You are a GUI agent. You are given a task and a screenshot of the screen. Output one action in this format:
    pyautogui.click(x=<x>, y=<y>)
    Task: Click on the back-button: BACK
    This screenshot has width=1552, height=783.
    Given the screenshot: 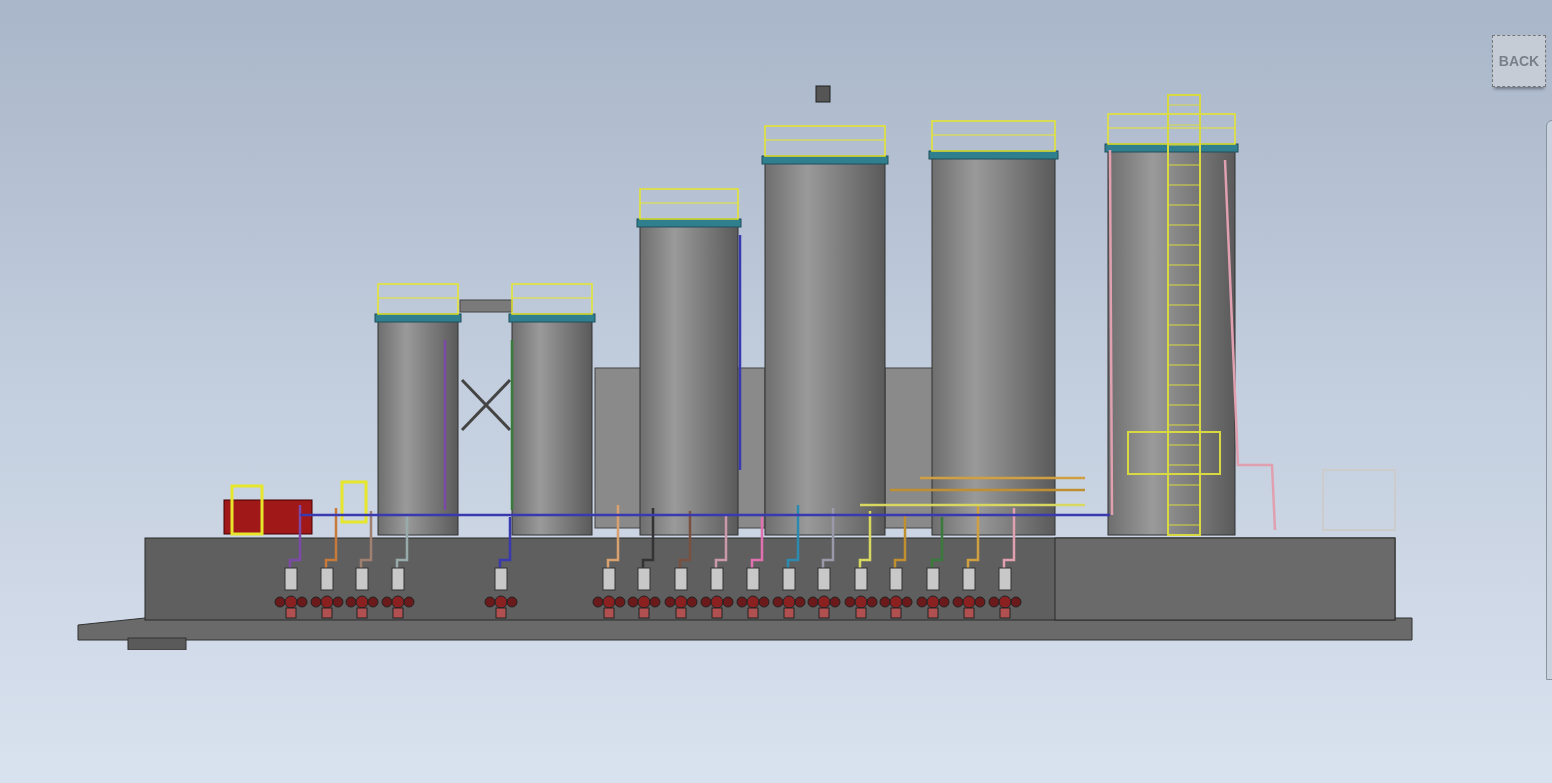 What is the action you would take?
    pyautogui.click(x=1519, y=61)
    